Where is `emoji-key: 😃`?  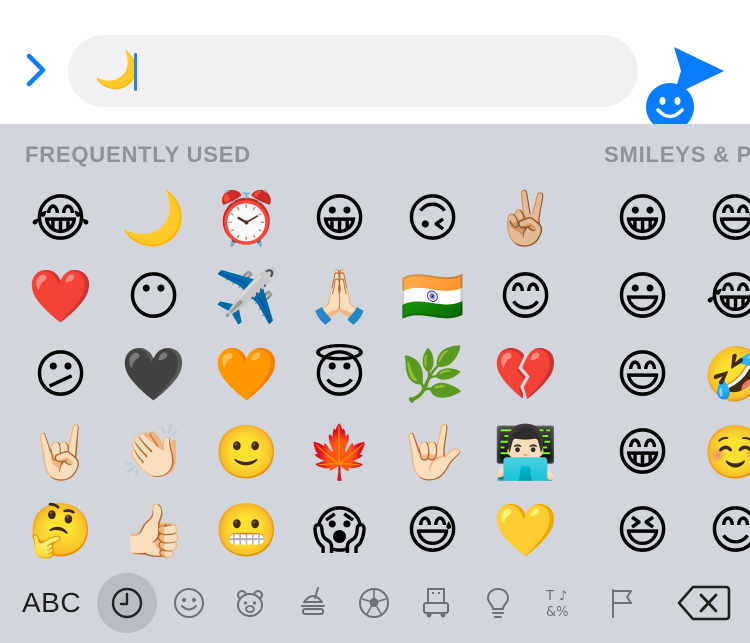 emoji-key: 😃 is located at coordinates (642, 297).